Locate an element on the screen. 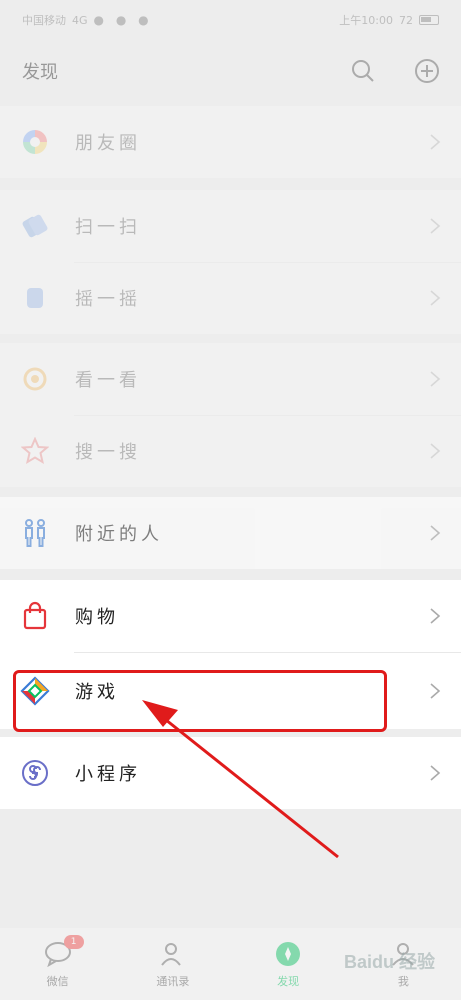  tab-contacts: 通讯录 is located at coordinates (173, 964).